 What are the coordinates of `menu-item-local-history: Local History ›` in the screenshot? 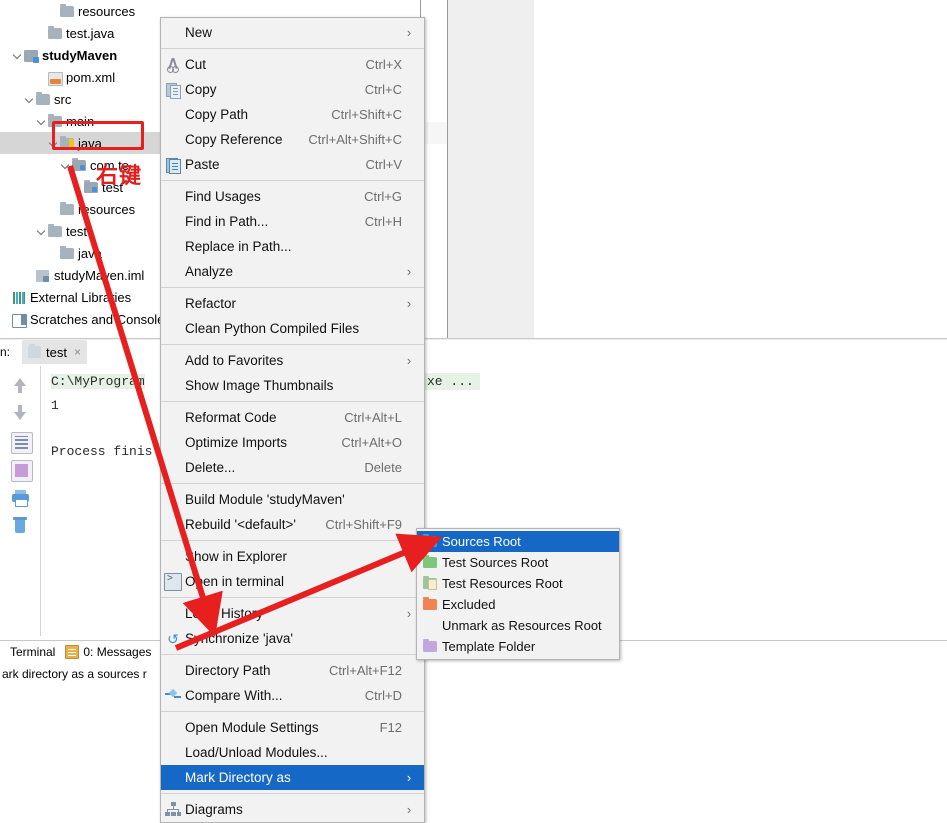 It's located at (292, 613).